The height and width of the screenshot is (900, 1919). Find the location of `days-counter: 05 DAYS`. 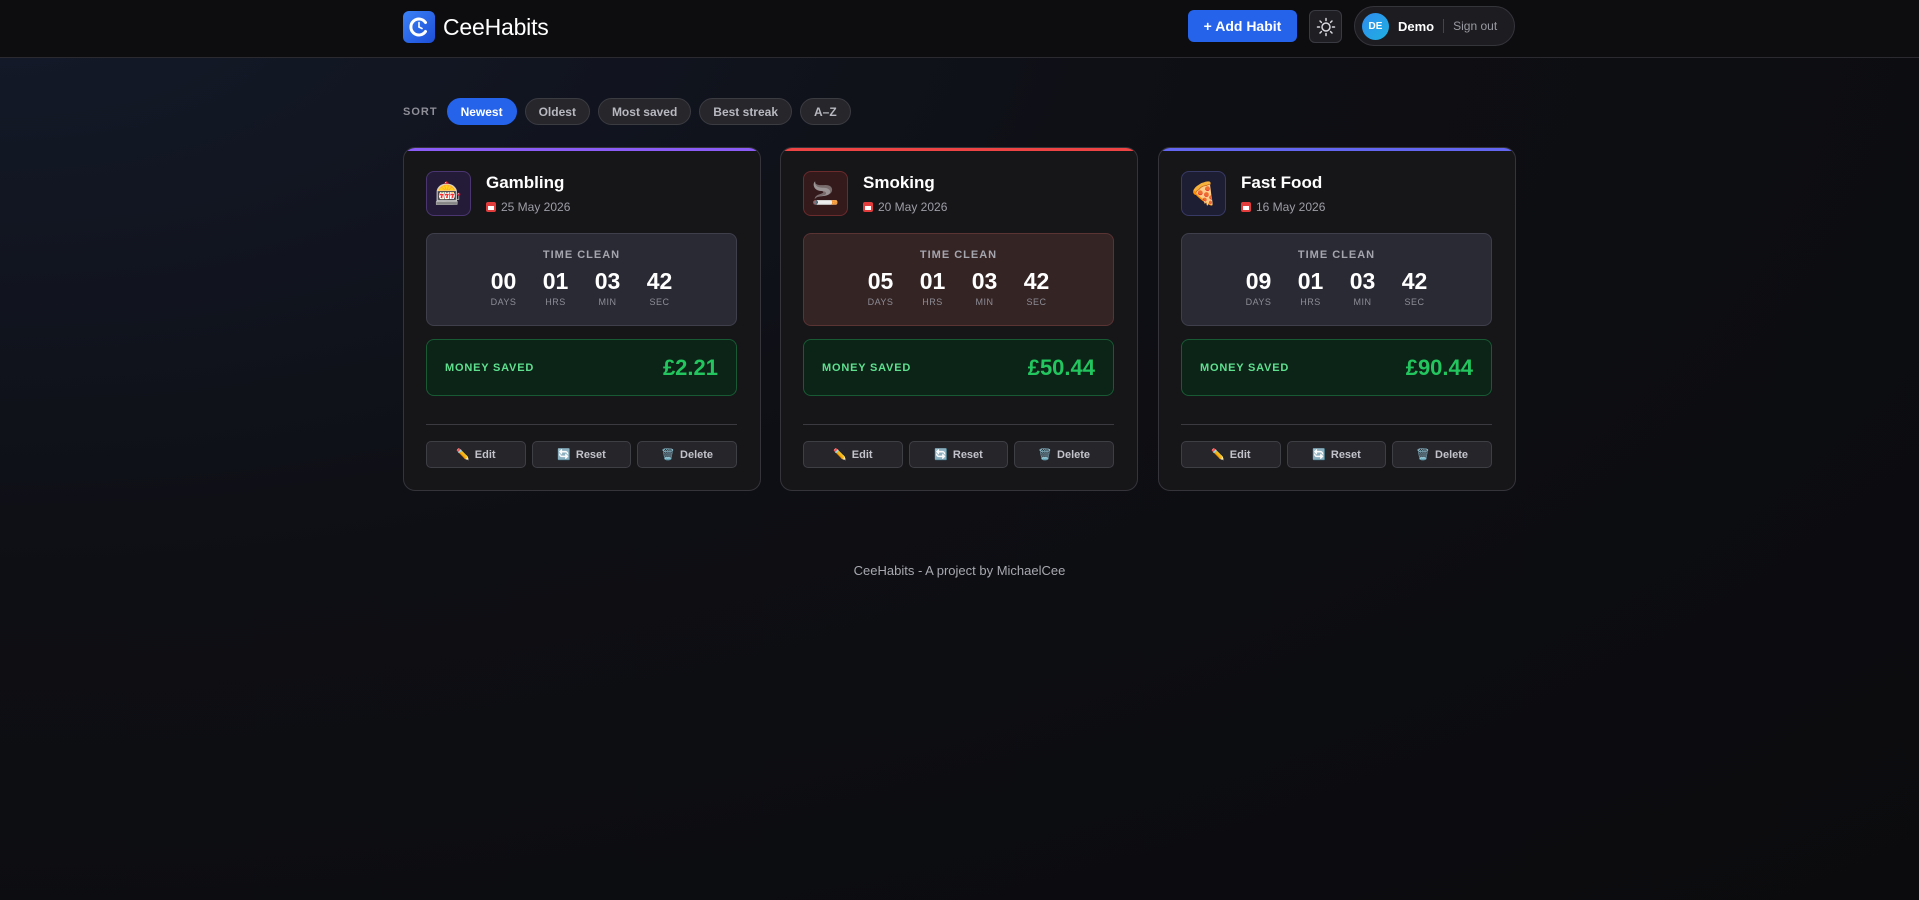

days-counter: 05 DAYS is located at coordinates (880, 287).